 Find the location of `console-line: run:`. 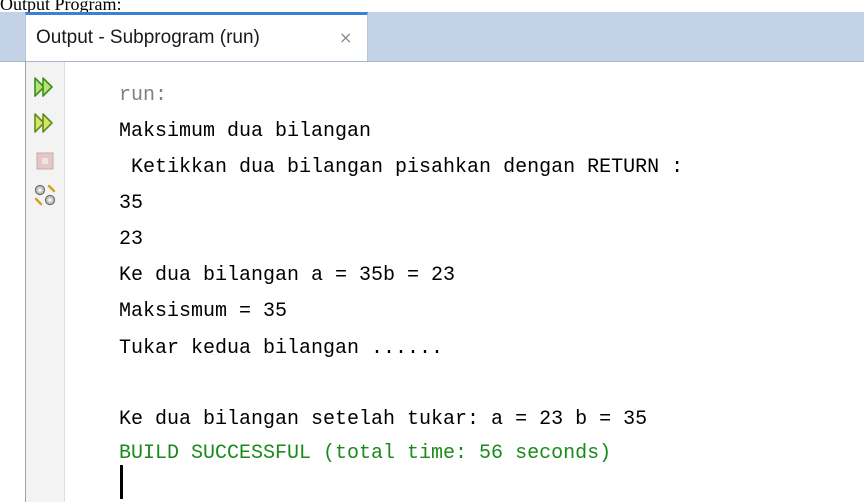

console-line: run: is located at coordinates (143, 95).